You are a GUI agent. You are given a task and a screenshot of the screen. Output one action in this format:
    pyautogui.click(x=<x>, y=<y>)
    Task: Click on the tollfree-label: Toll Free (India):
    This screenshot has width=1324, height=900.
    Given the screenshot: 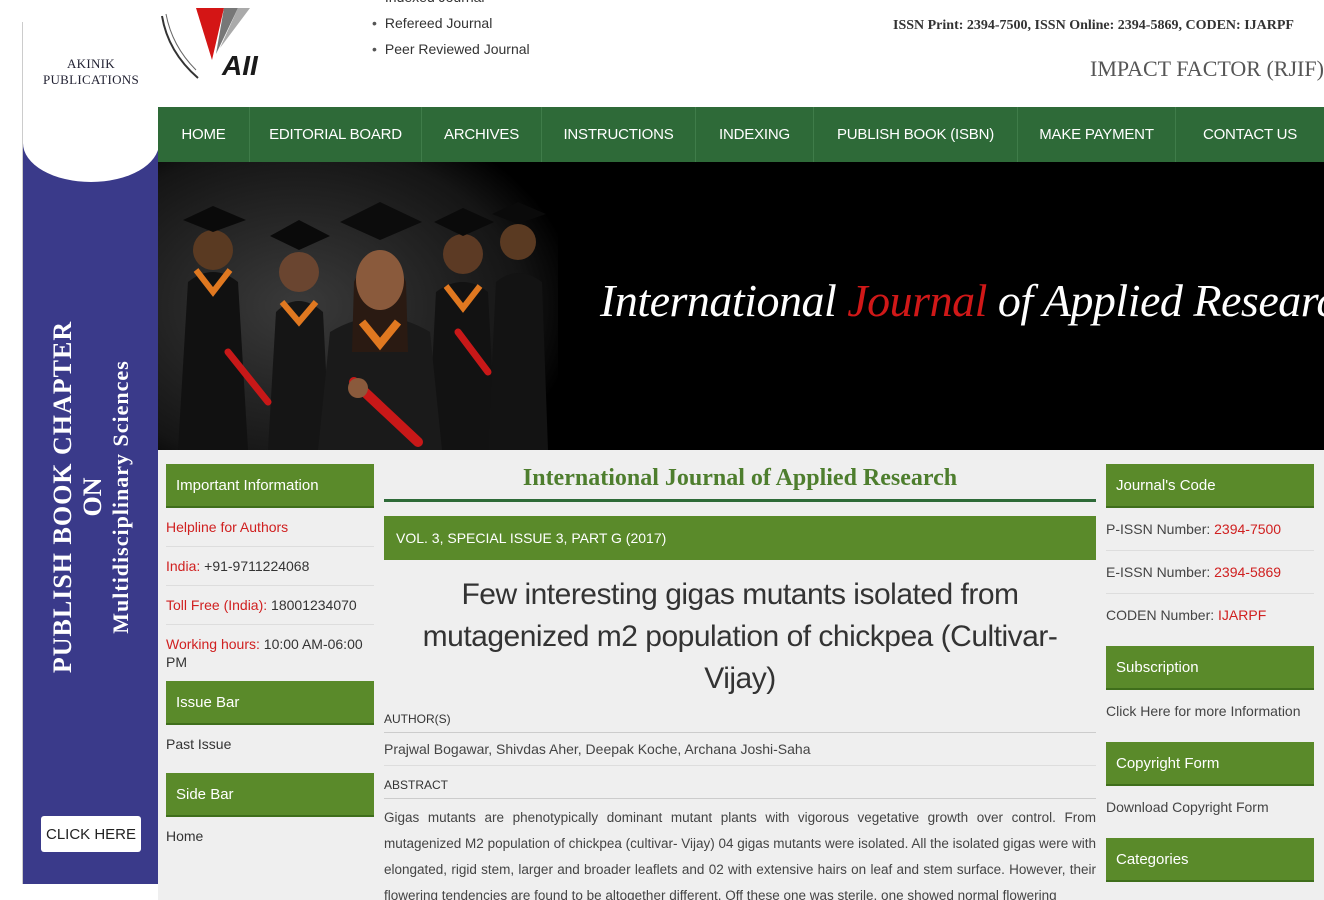 What is the action you would take?
    pyautogui.click(x=217, y=605)
    